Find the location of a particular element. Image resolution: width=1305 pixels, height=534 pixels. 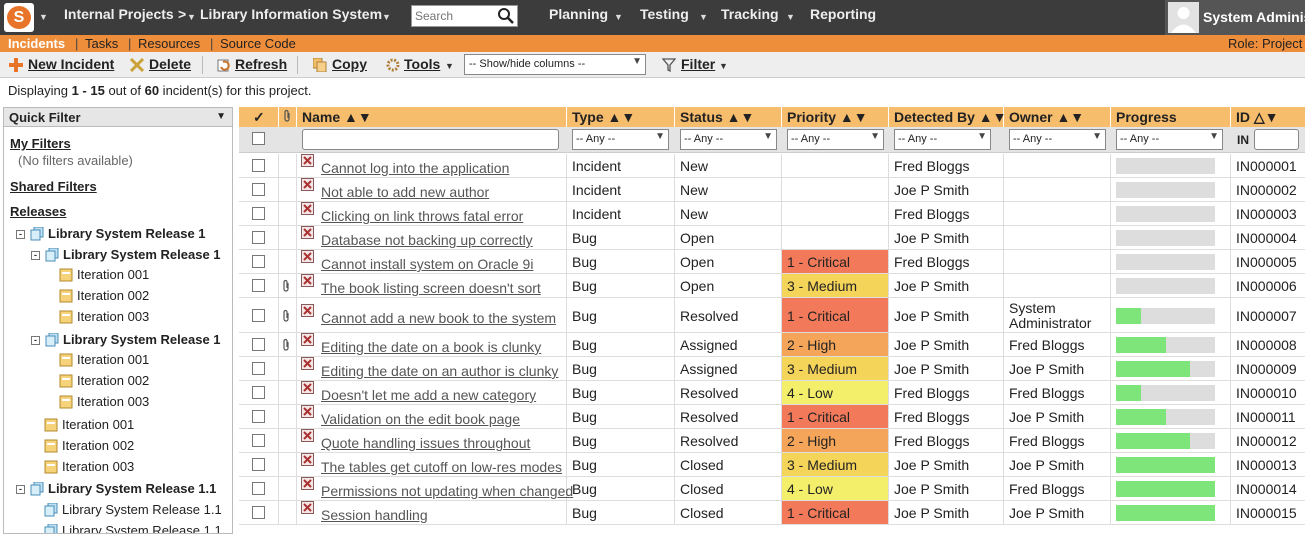

incident-name-link: Database not backing up correctly is located at coordinates (427, 240).